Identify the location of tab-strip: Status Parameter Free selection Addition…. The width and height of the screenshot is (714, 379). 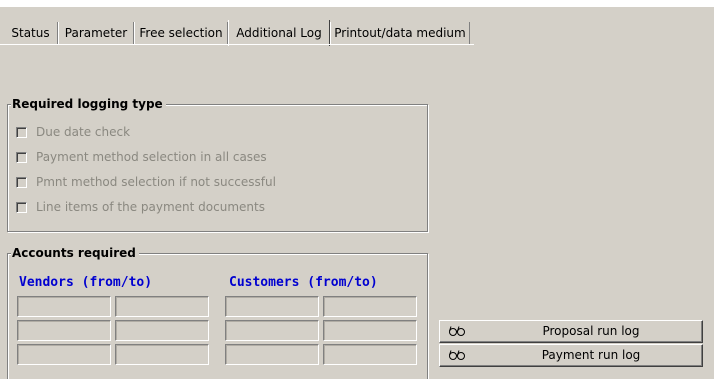
(357, 33).